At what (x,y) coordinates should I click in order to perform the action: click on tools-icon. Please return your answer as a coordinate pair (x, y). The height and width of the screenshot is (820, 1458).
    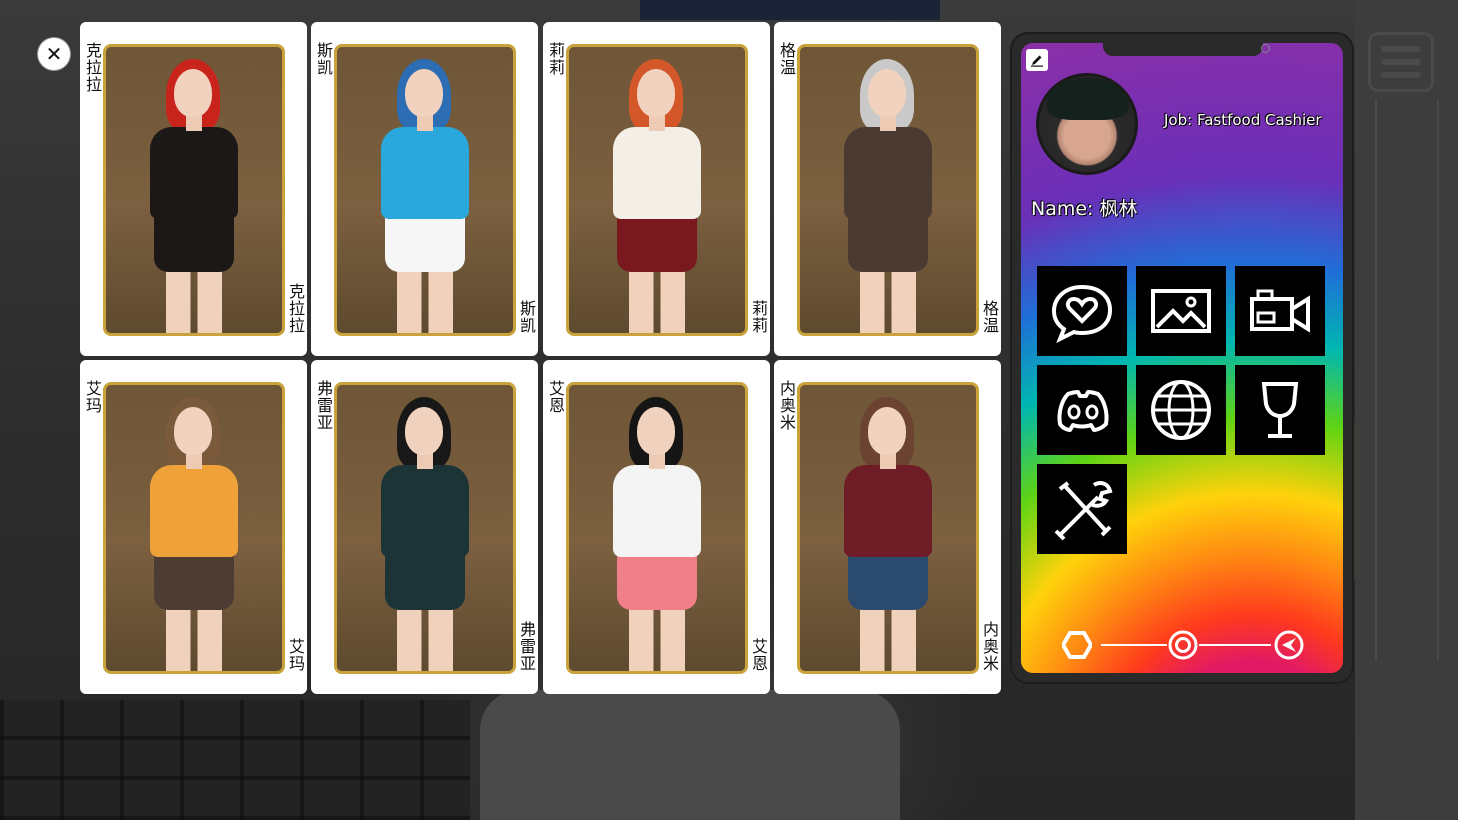
    Looking at the image, I should click on (1083, 511).